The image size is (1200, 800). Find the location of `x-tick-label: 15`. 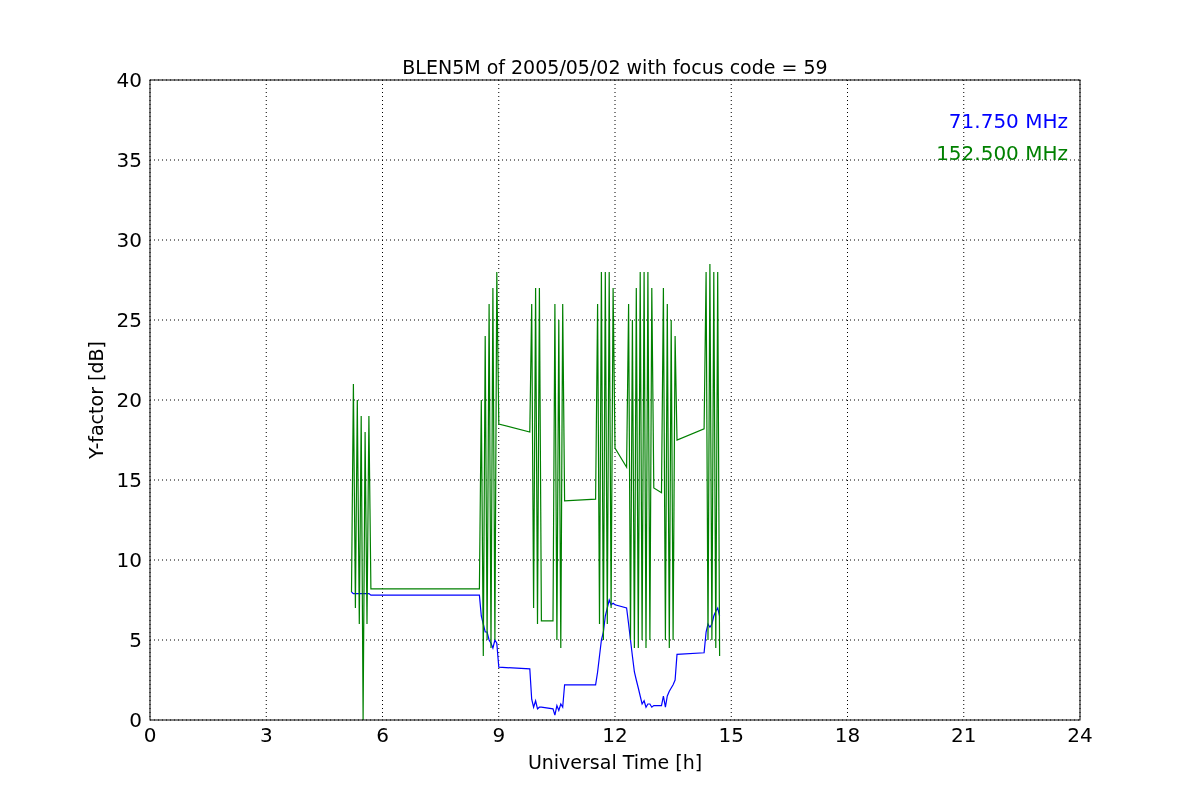

x-tick-label: 15 is located at coordinates (731, 735).